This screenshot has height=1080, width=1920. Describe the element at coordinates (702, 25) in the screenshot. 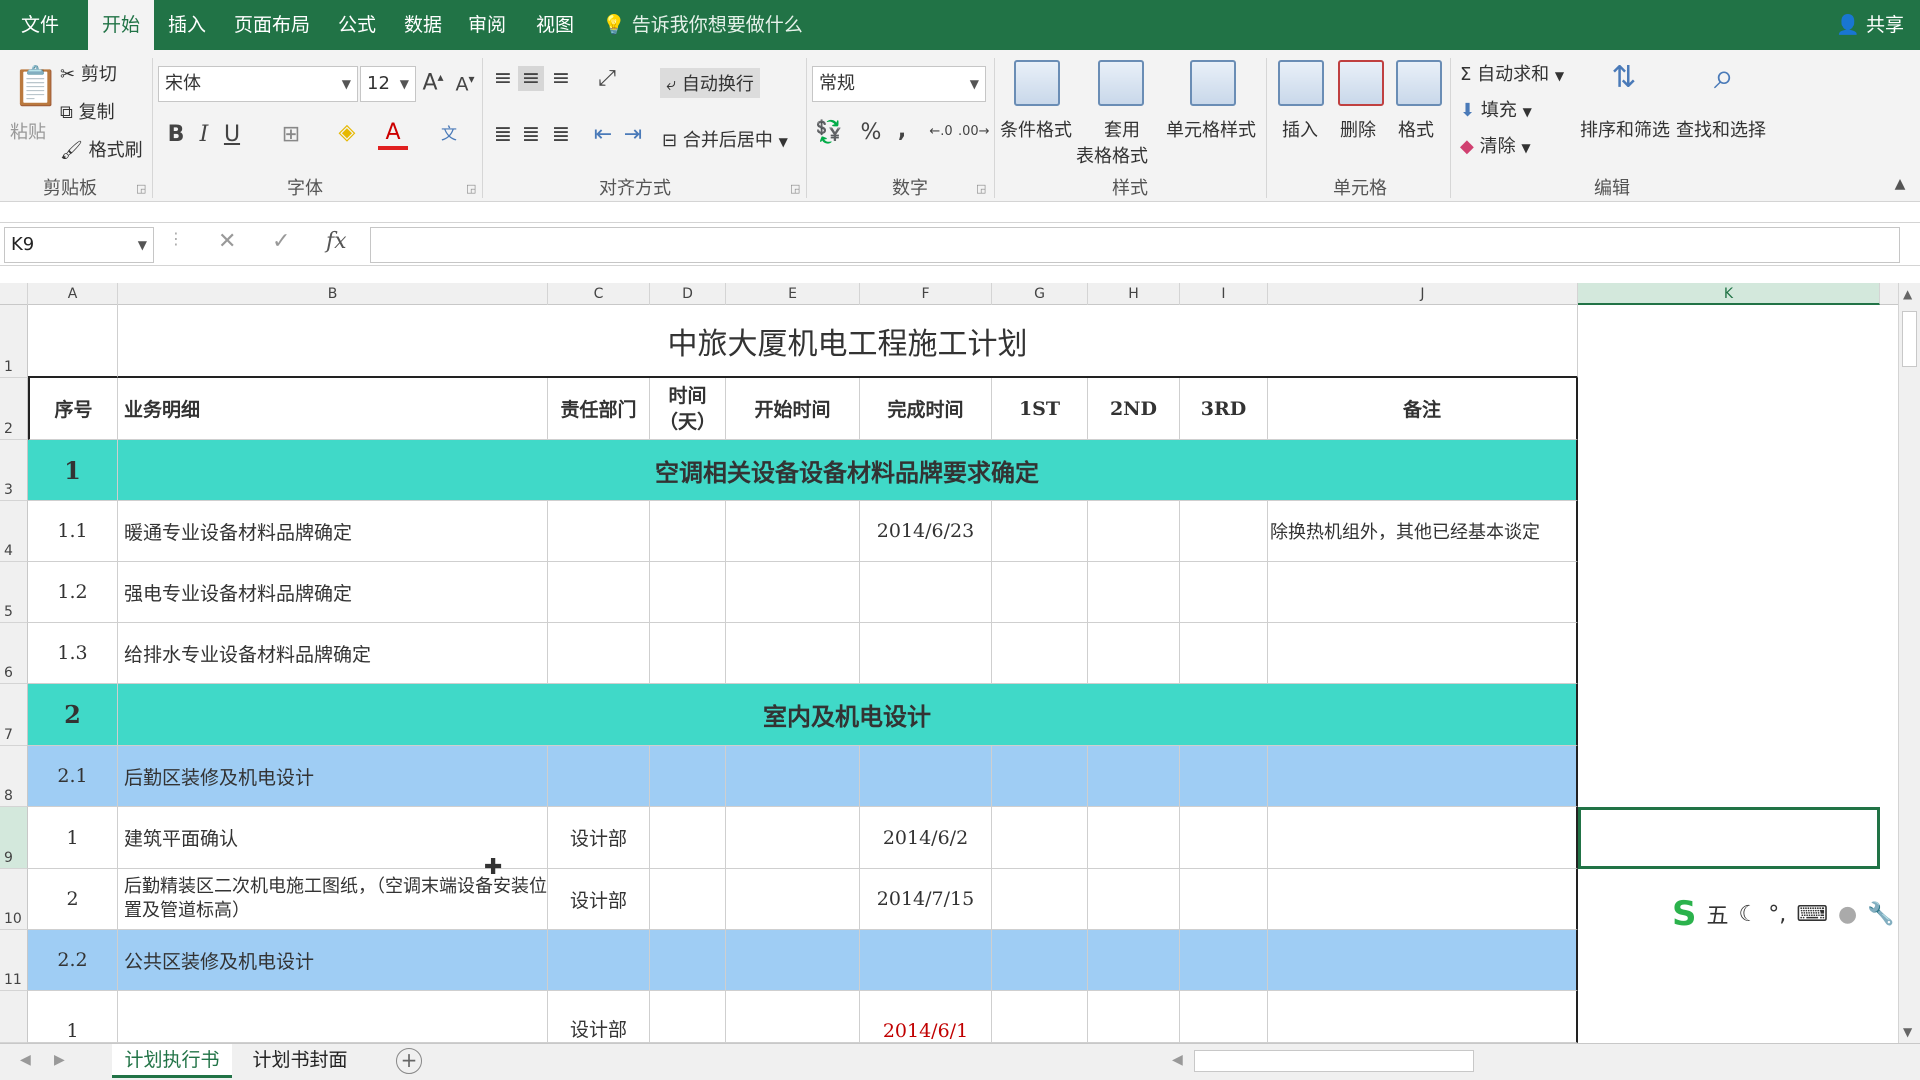

I see `tell-me-box: 💡 告诉我你想要做什么` at that location.